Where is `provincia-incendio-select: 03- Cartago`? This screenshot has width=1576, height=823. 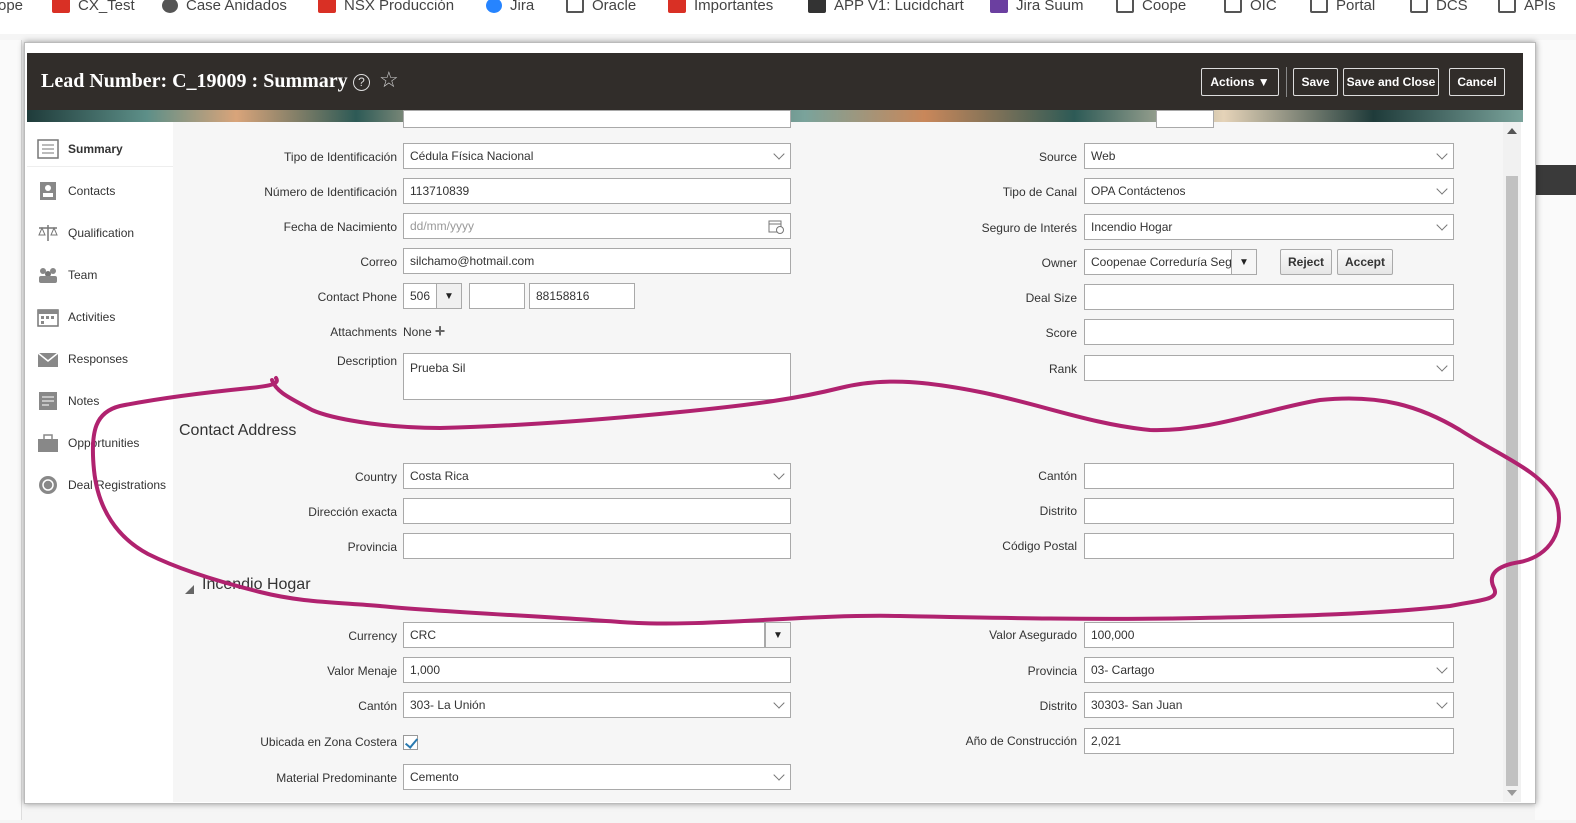
provincia-incendio-select: 03- Cartago is located at coordinates (1269, 670).